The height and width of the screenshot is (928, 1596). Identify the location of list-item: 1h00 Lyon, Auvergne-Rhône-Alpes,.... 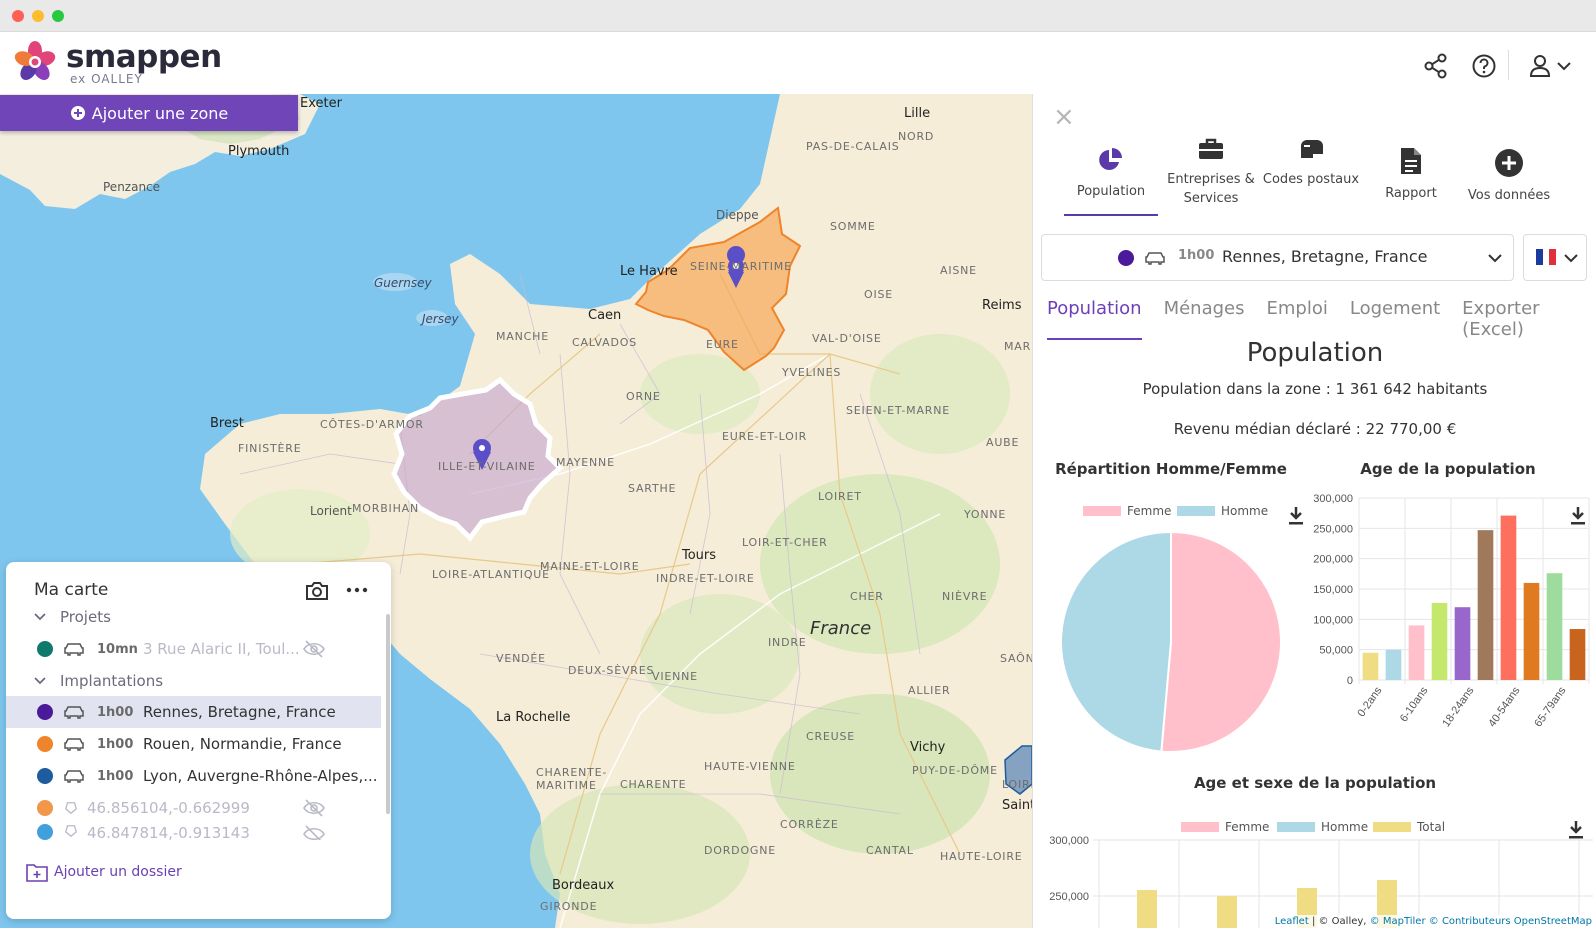
(193, 776).